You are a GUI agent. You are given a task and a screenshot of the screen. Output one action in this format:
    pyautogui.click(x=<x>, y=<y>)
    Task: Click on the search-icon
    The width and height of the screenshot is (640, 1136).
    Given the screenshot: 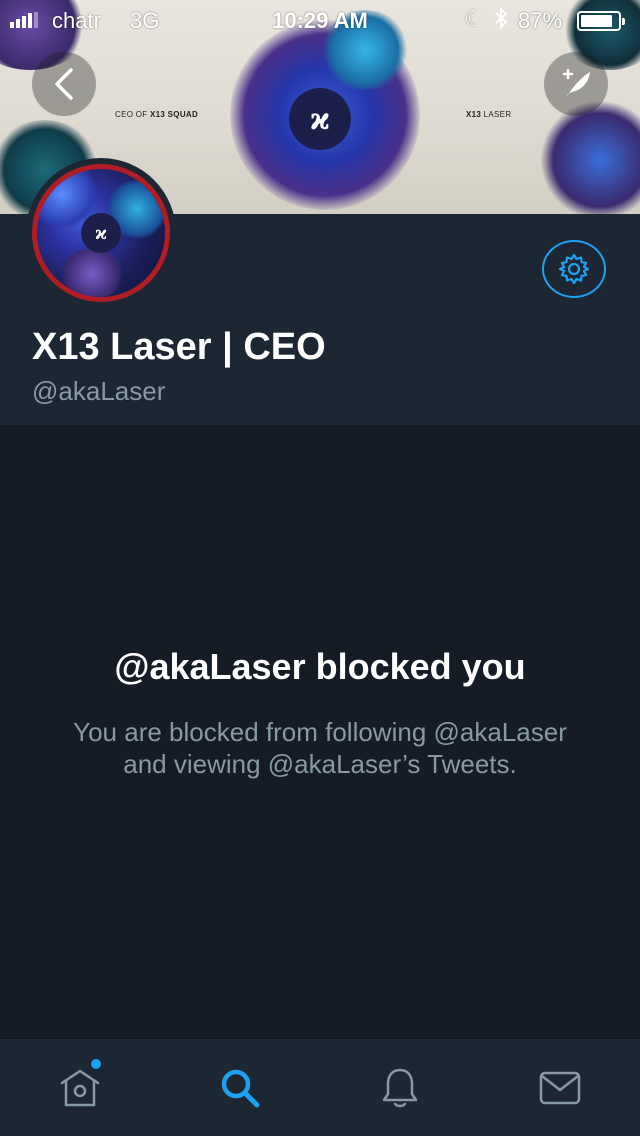 What is the action you would take?
    pyautogui.click(x=240, y=1088)
    